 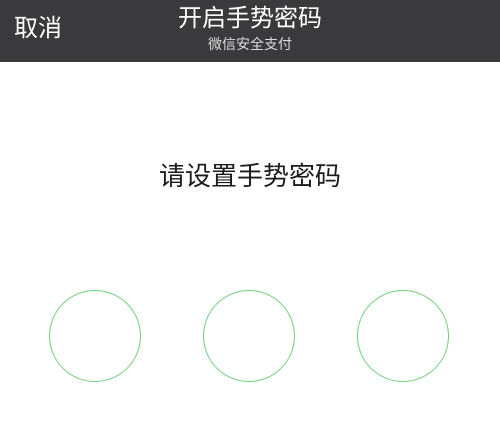 I want to click on top-navigation-bar: 取消 开启手势密码 微信安全支付, so click(x=250, y=31).